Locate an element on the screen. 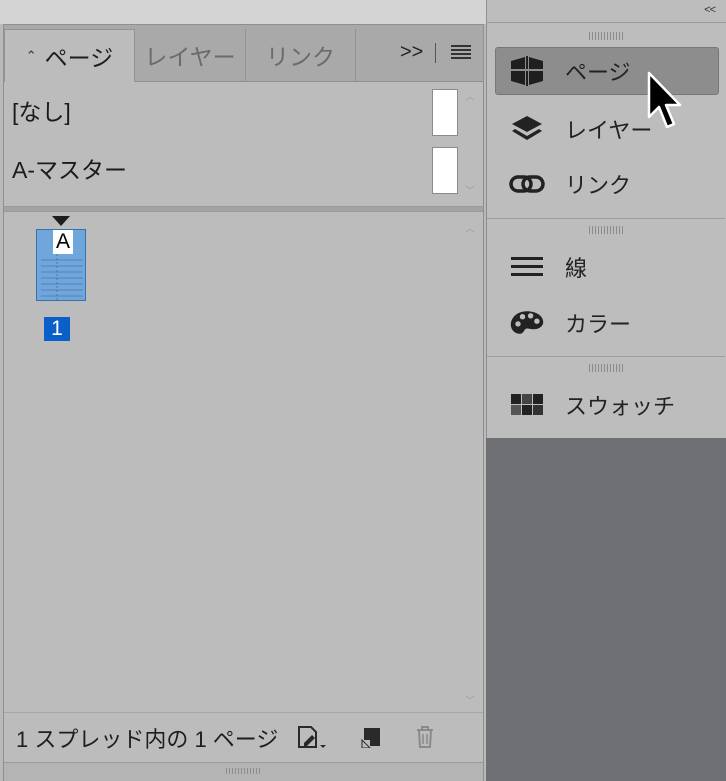  tab-sort-icon: ⌃ is located at coordinates (31, 55).